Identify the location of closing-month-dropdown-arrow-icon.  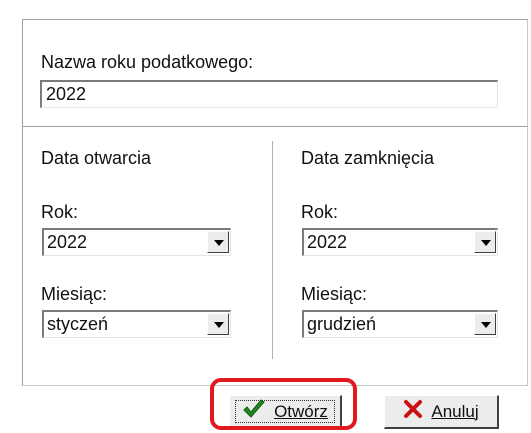
(485, 324).